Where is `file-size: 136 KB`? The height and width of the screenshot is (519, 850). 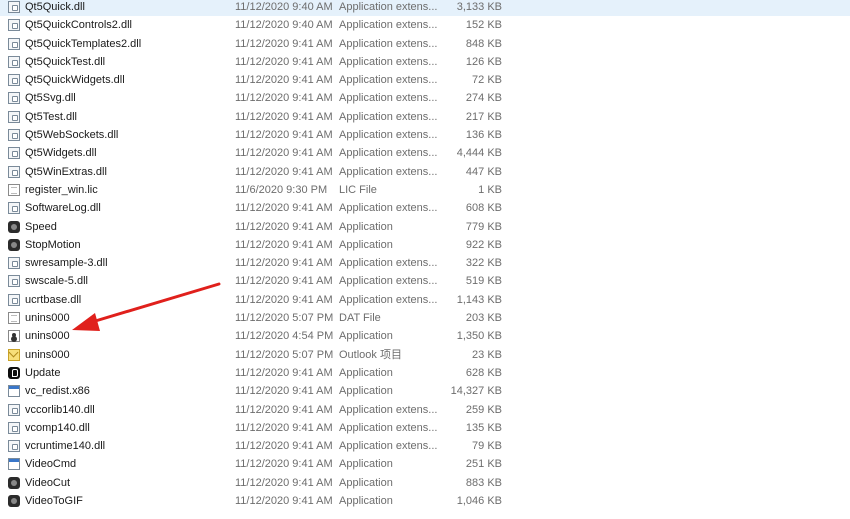
file-size: 136 KB is located at coordinates (483, 135).